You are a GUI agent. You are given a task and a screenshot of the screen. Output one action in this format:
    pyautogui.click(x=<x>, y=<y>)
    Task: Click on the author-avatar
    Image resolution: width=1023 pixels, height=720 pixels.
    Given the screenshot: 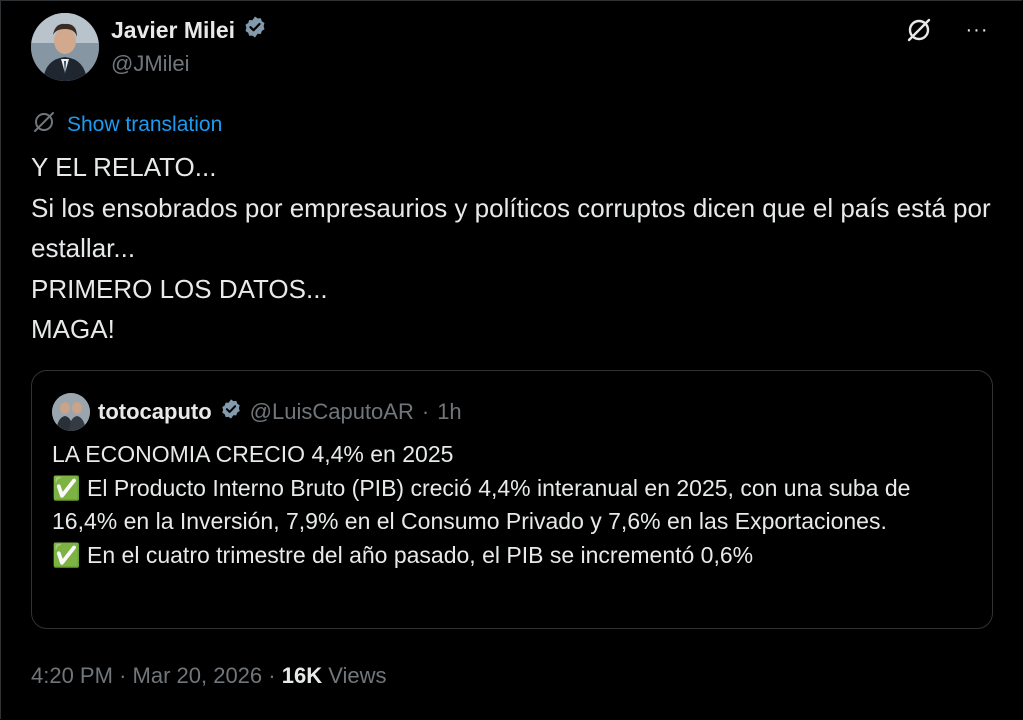 What is the action you would take?
    pyautogui.click(x=65, y=47)
    